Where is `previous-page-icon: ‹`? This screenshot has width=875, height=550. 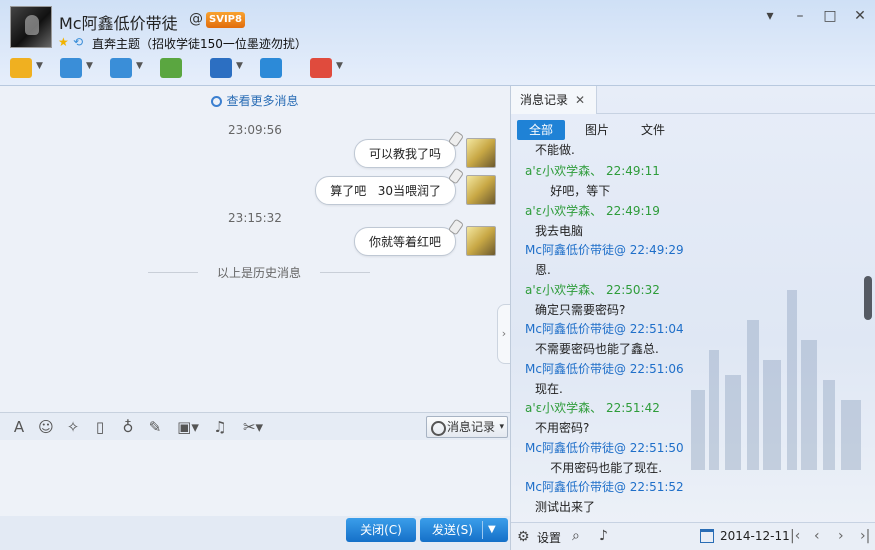
previous-page-icon: ‹ is located at coordinates (817, 536).